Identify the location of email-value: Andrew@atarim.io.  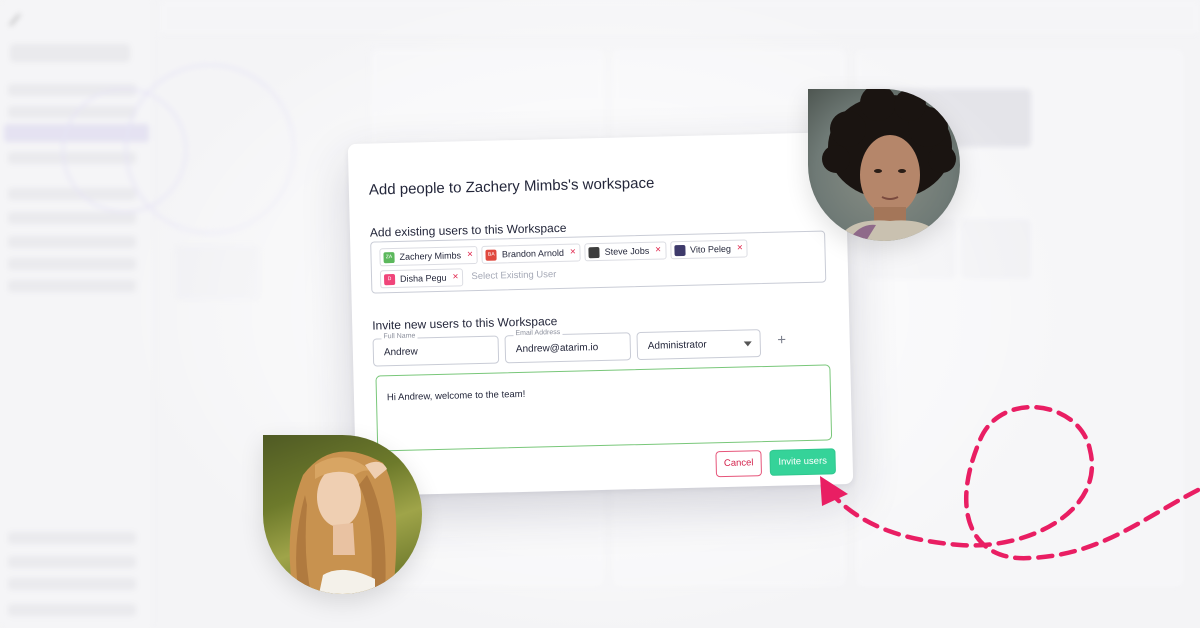
(557, 349).